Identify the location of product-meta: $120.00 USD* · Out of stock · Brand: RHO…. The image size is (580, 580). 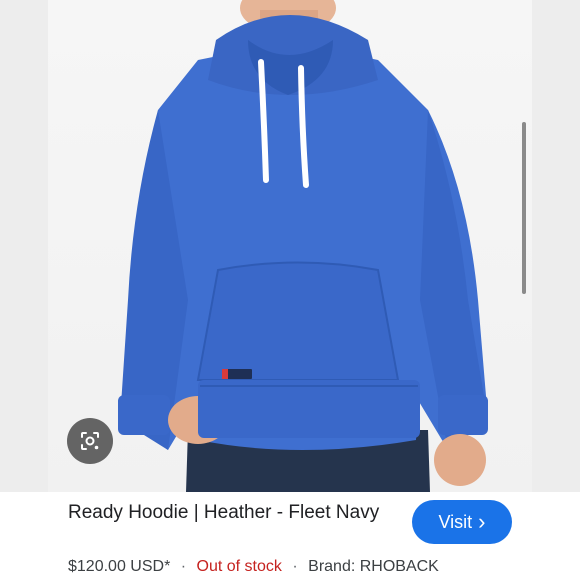
(253, 567).